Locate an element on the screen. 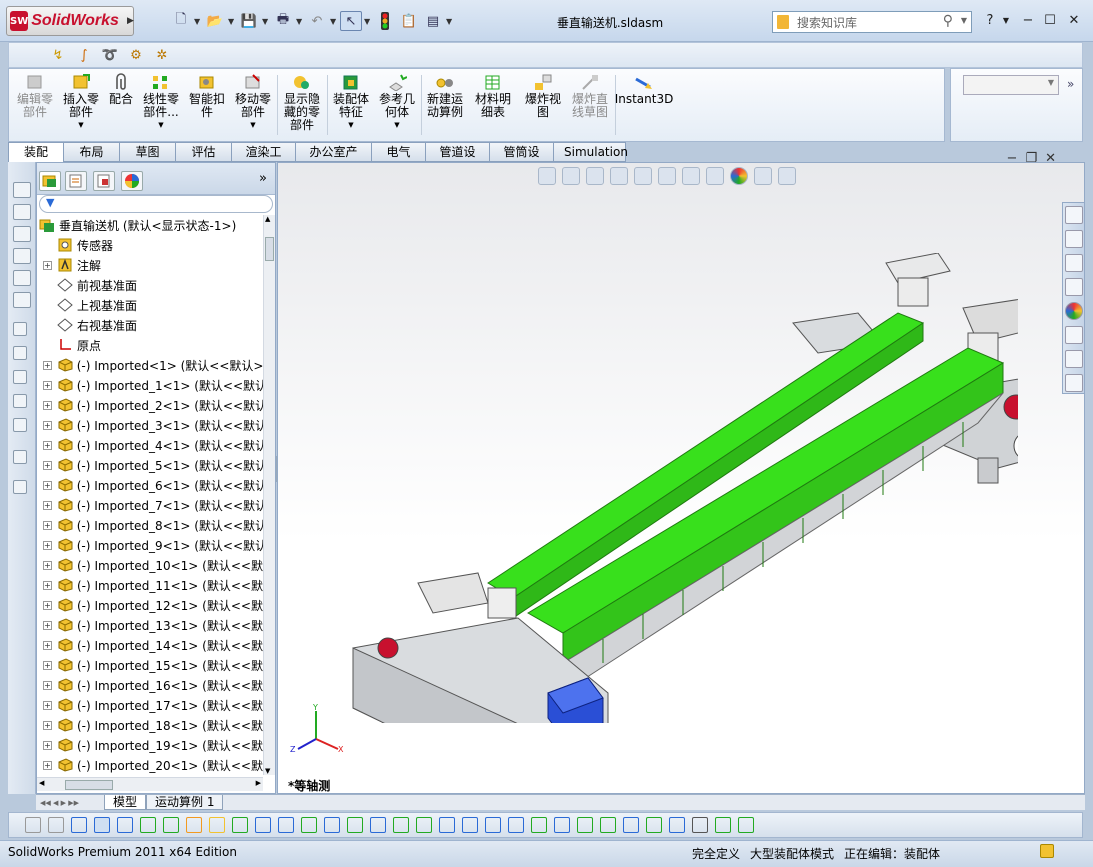 This screenshot has height=867, width=1093. tag-icon is located at coordinates (1047, 851).